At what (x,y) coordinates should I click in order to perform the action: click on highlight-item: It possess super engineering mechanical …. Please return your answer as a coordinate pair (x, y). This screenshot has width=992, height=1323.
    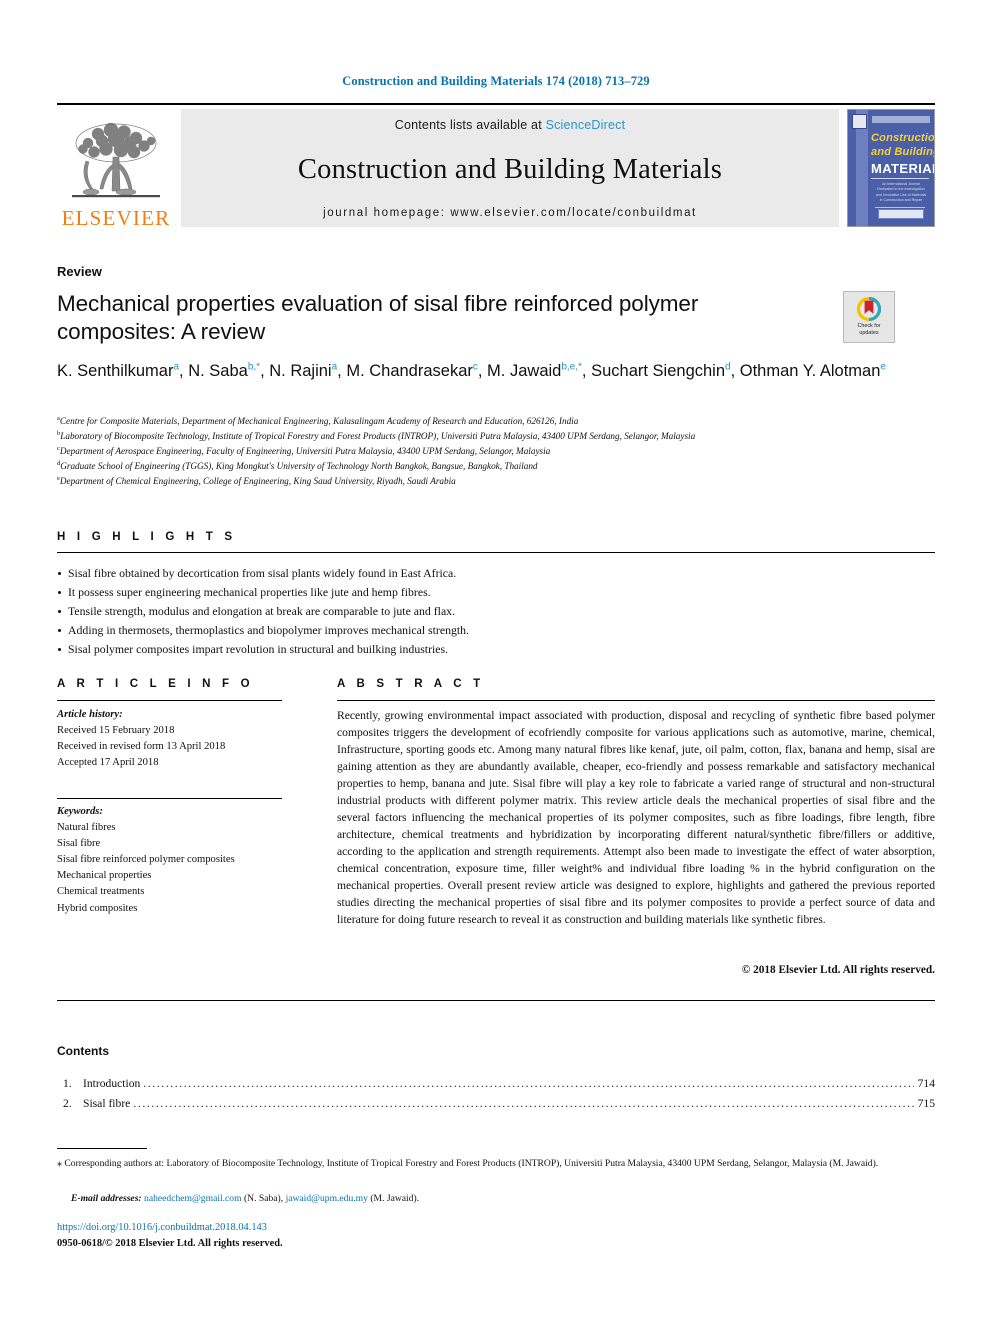
    Looking at the image, I should click on (496, 592).